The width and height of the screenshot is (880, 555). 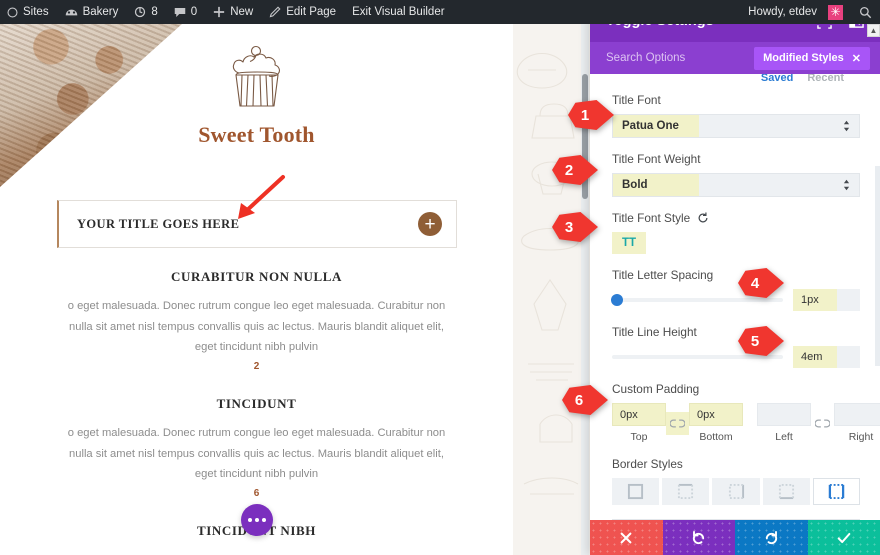 What do you see at coordinates (771, 537) in the screenshot?
I see `redo-button` at bounding box center [771, 537].